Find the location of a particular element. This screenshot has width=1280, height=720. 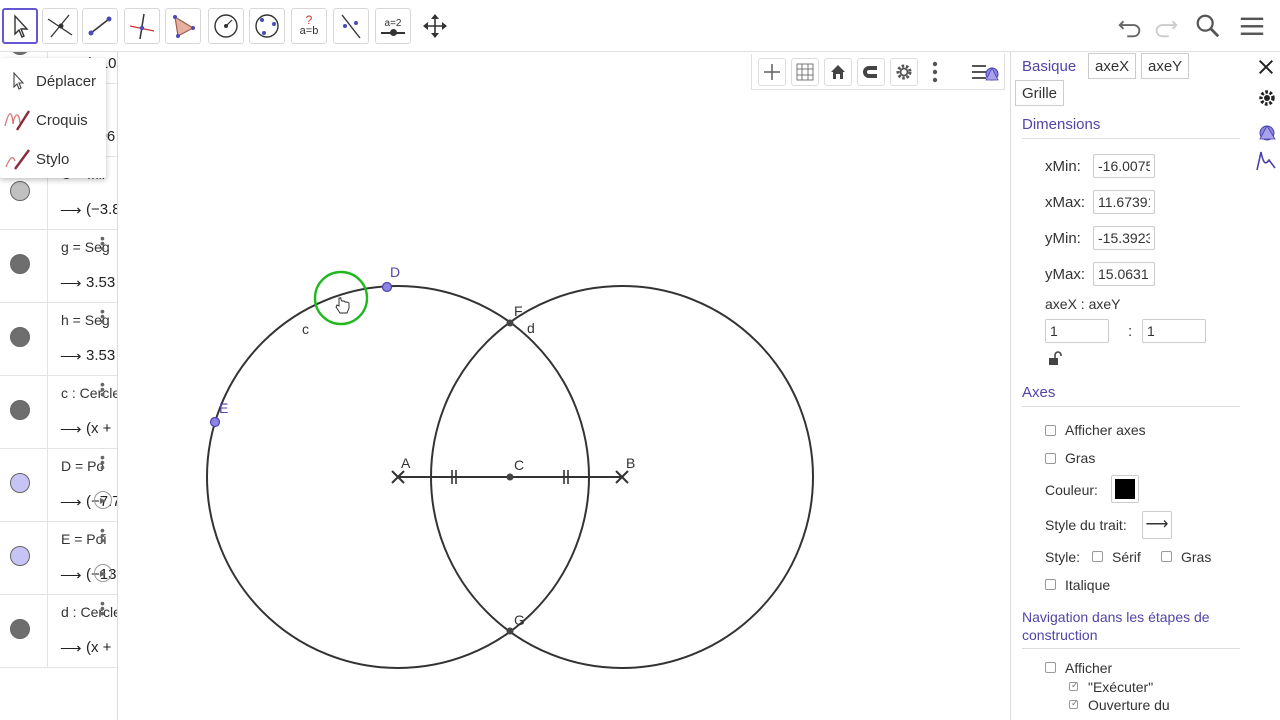

more-options-button is located at coordinates (935, 72).